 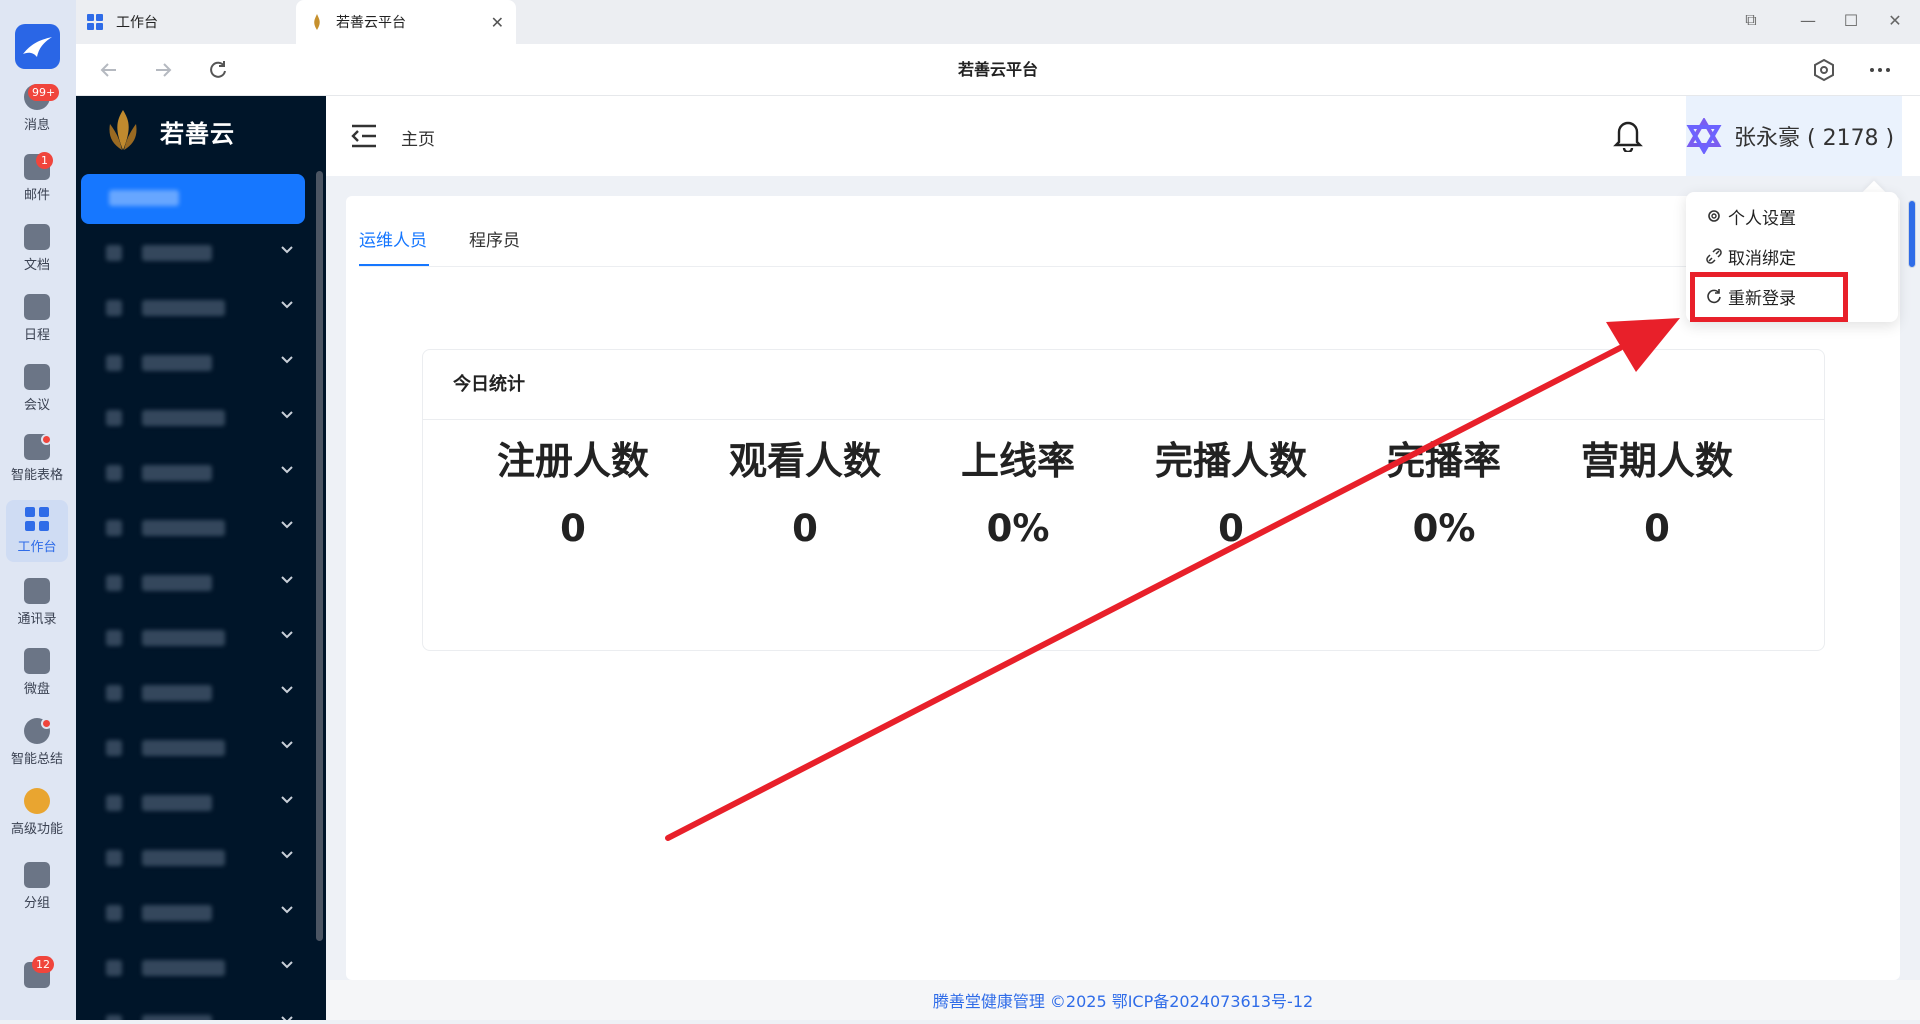 What do you see at coordinates (37, 531) in the screenshot?
I see `rail-item-workbench: 工作台` at bounding box center [37, 531].